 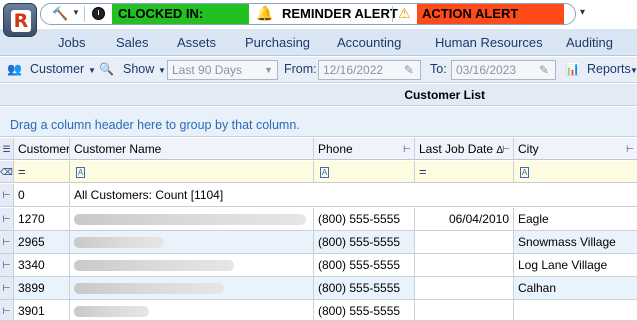 What do you see at coordinates (42, 148) in the screenshot?
I see `column-header-customer: Customer` at bounding box center [42, 148].